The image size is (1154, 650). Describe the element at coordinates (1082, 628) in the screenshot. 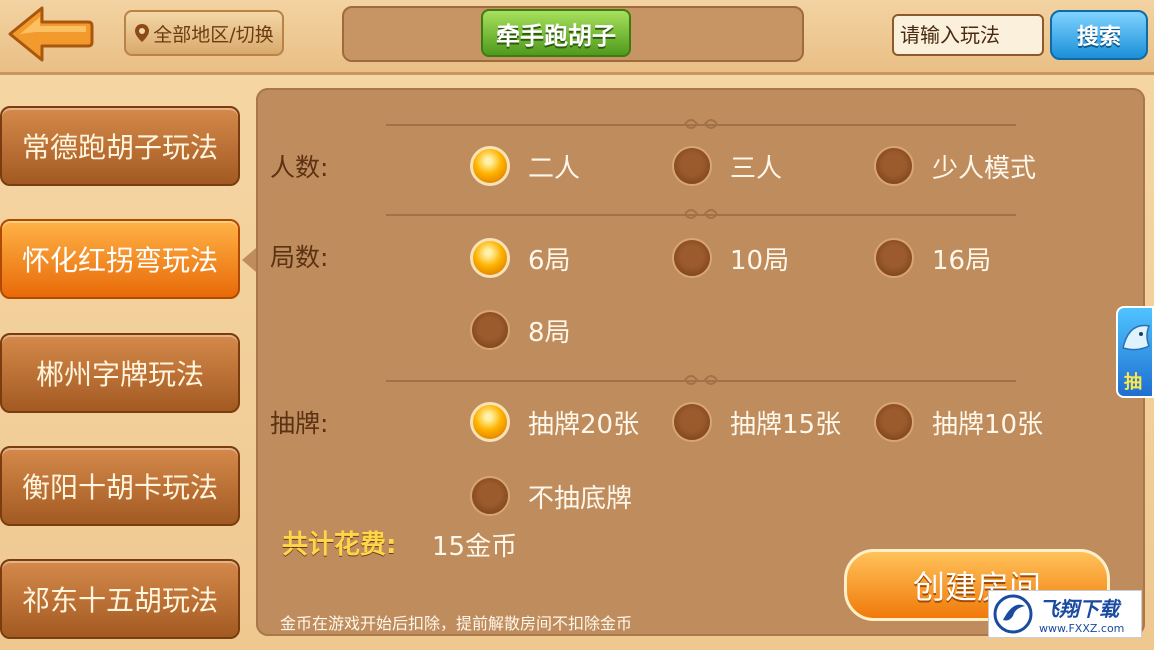

I see `watermark-url: www.FXXZ.com` at that location.